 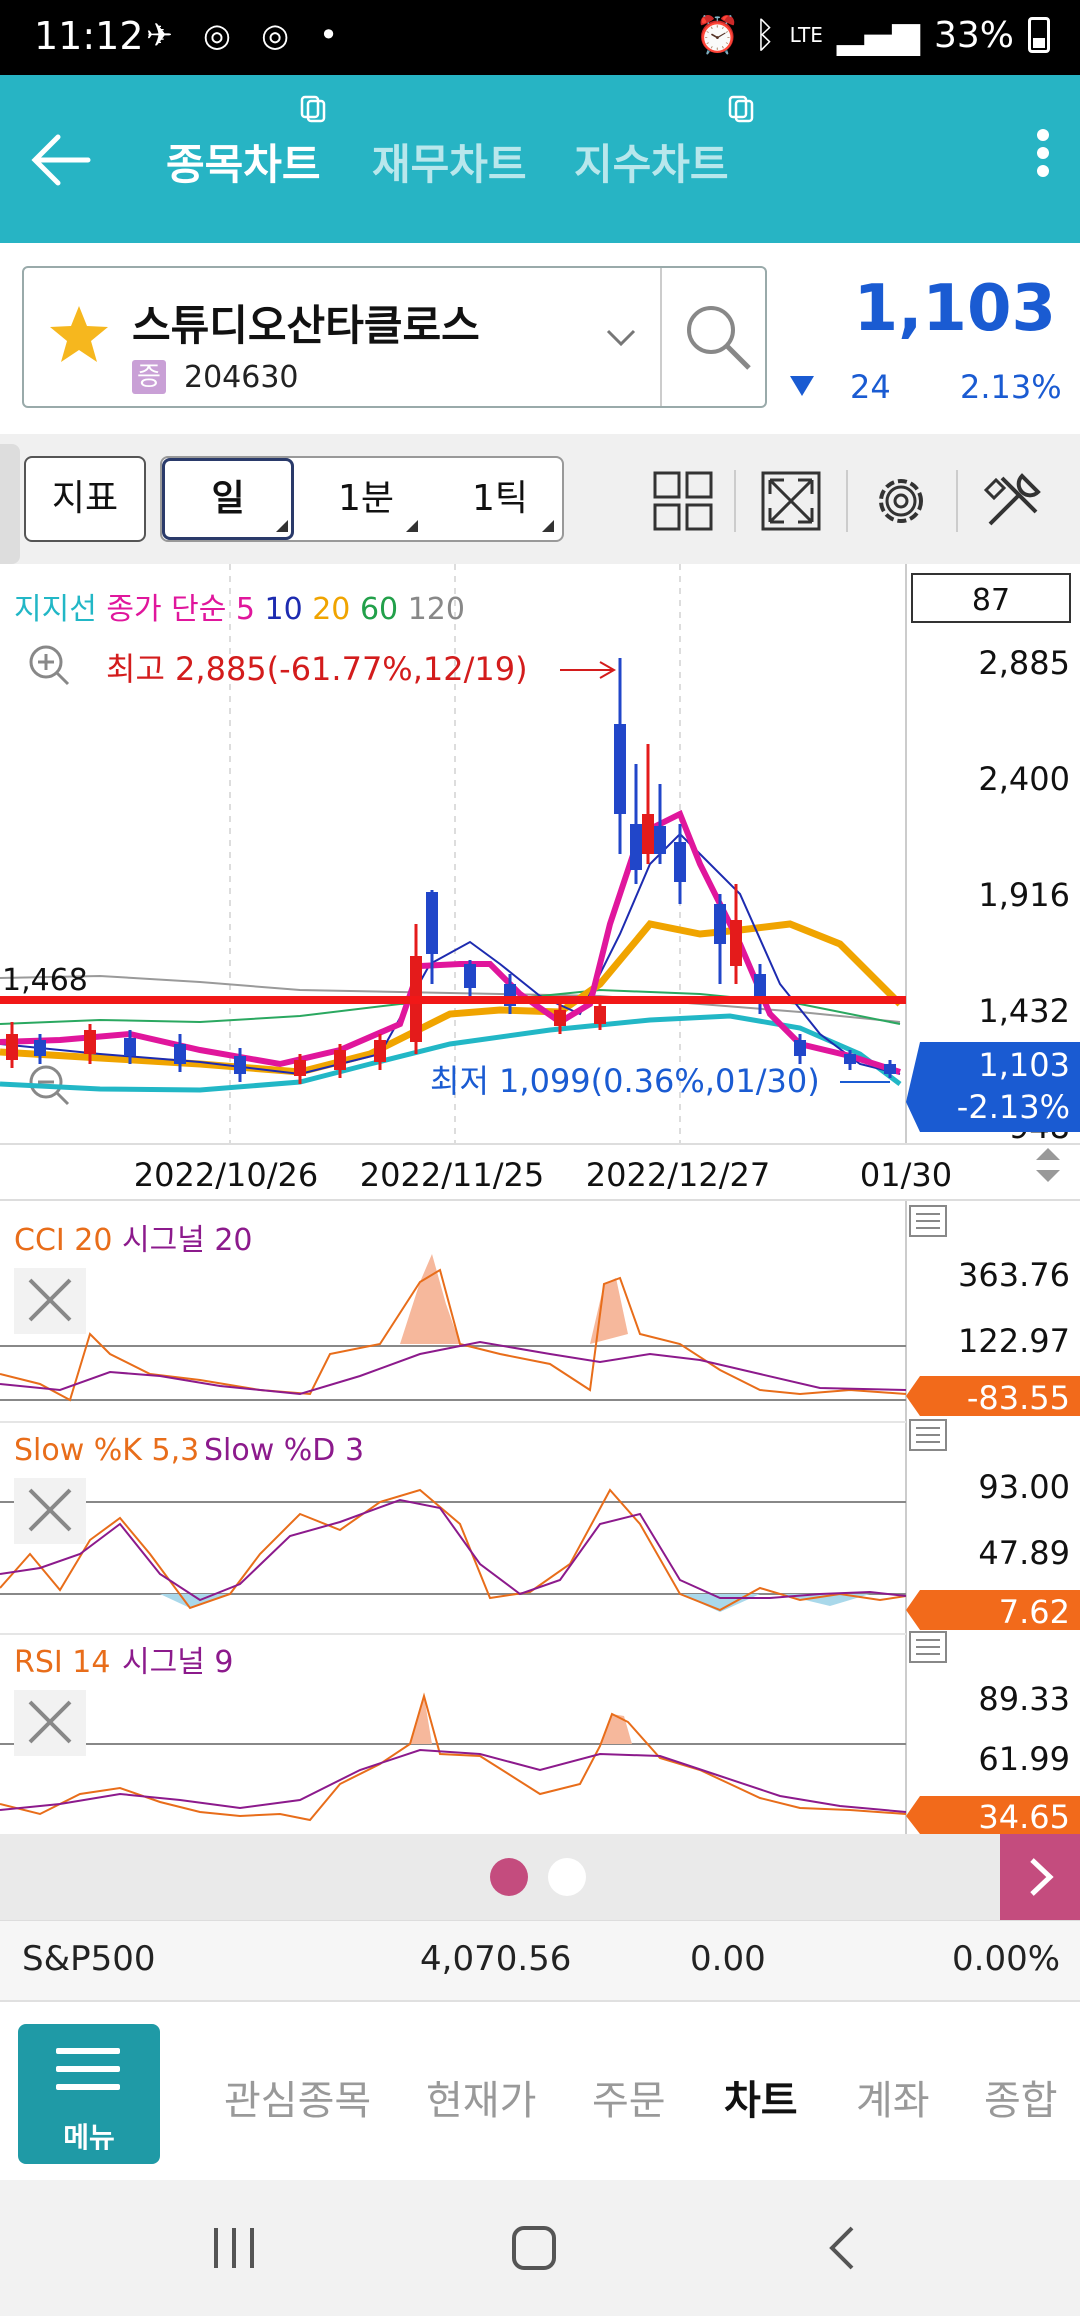 What do you see at coordinates (791, 501) in the screenshot?
I see `fullscreen-icon` at bounding box center [791, 501].